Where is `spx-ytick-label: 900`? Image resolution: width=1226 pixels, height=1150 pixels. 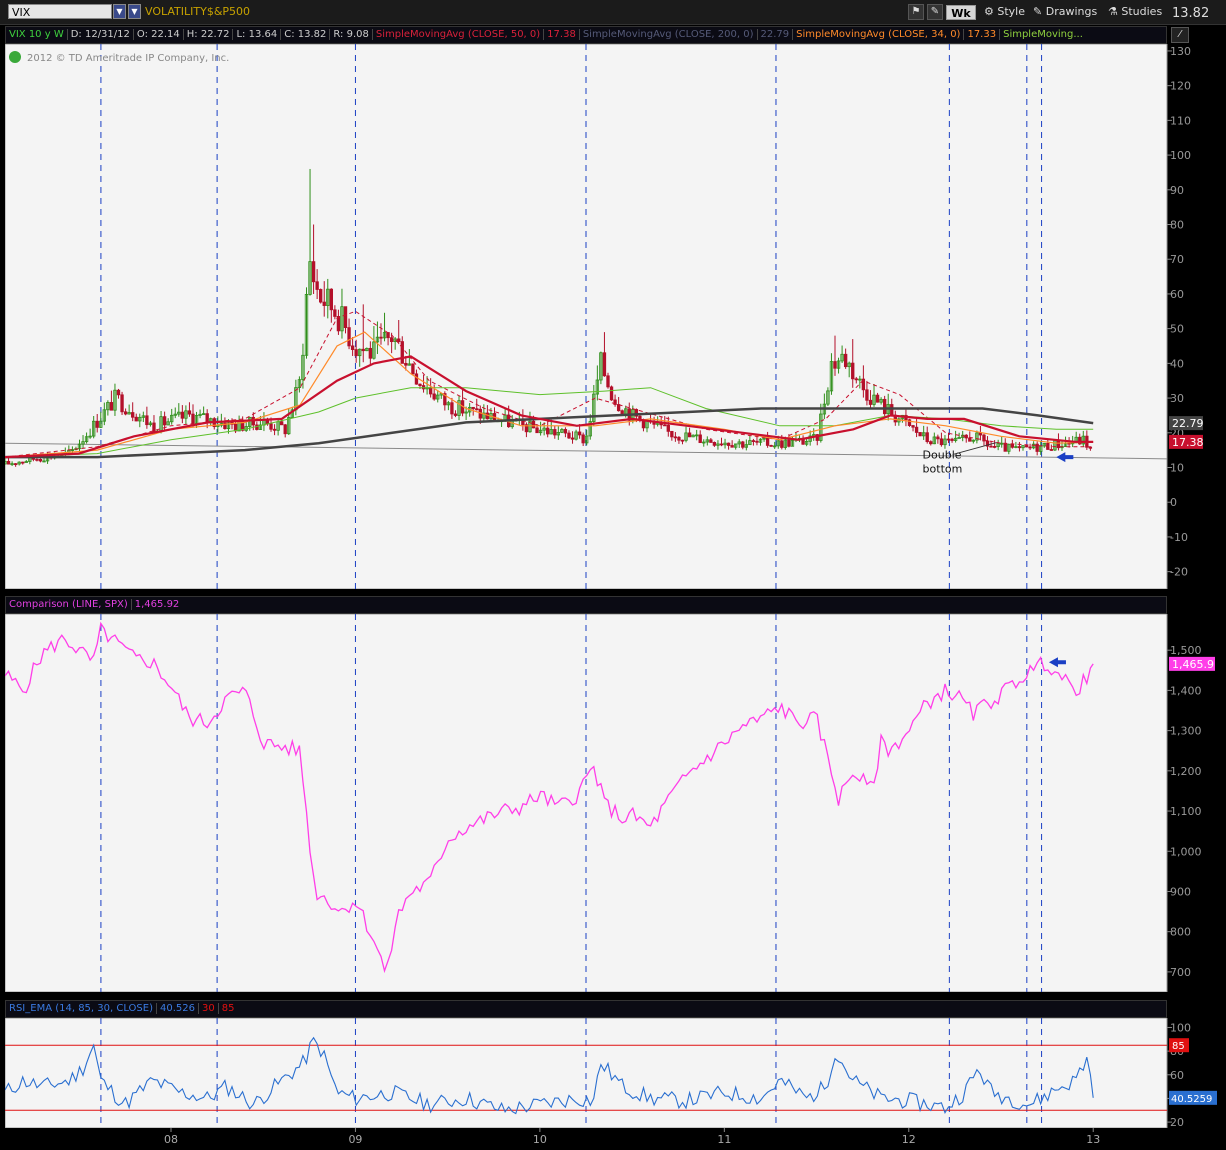 spx-ytick-label: 900 is located at coordinates (1180, 891).